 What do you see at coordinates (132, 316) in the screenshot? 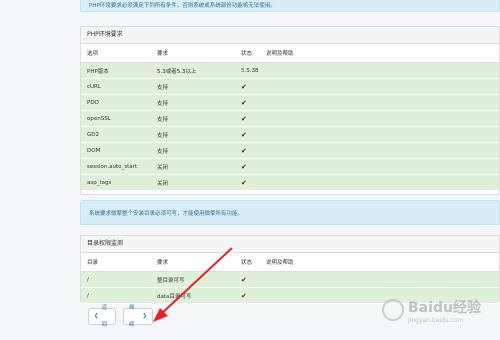
I see `next-button-label: 继续` at bounding box center [132, 316].